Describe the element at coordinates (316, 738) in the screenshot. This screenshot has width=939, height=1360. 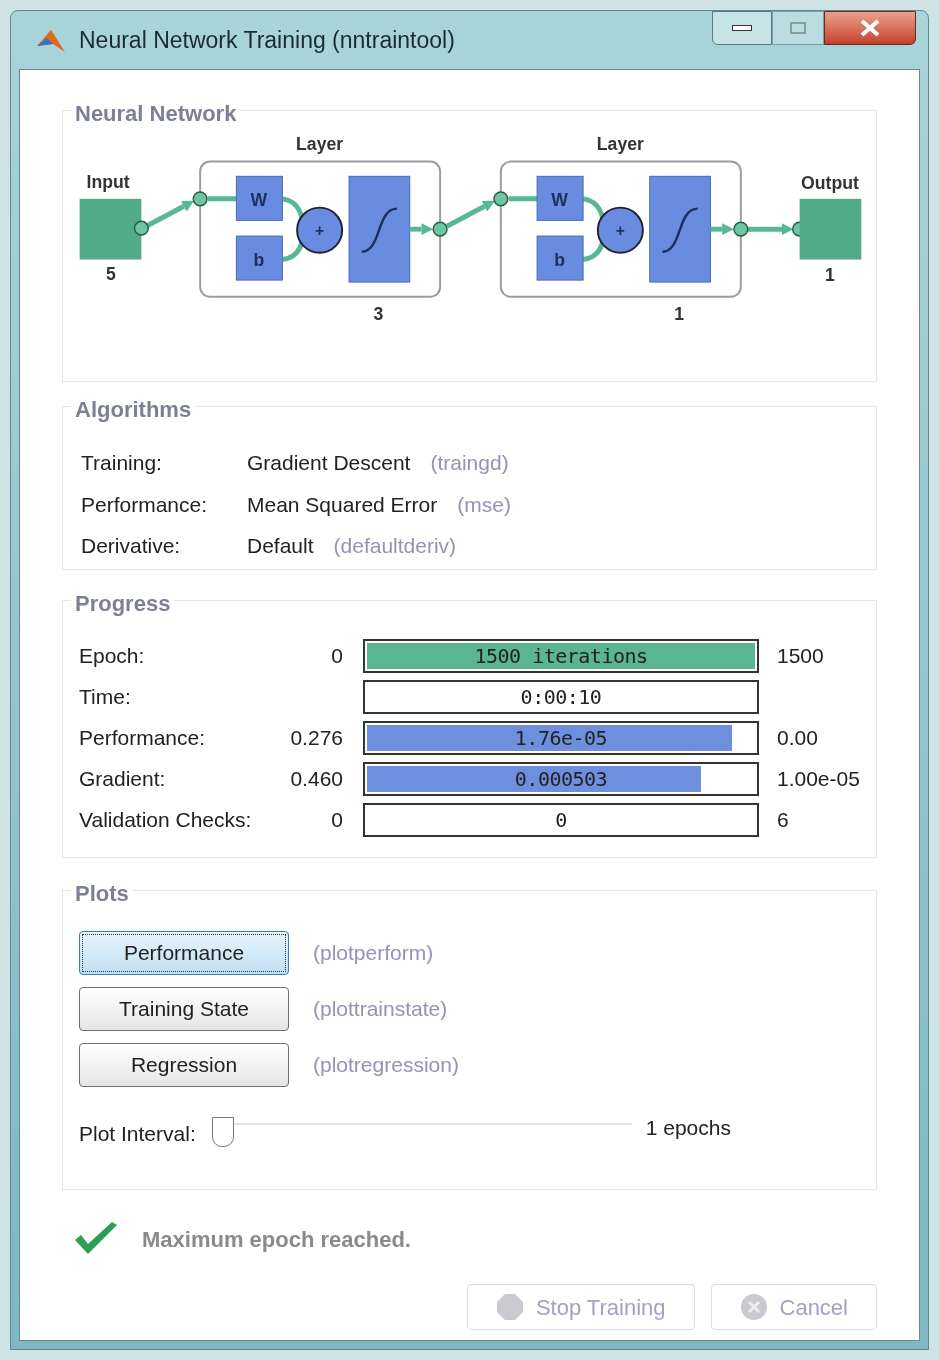
I see `progress-start: 0.276` at that location.